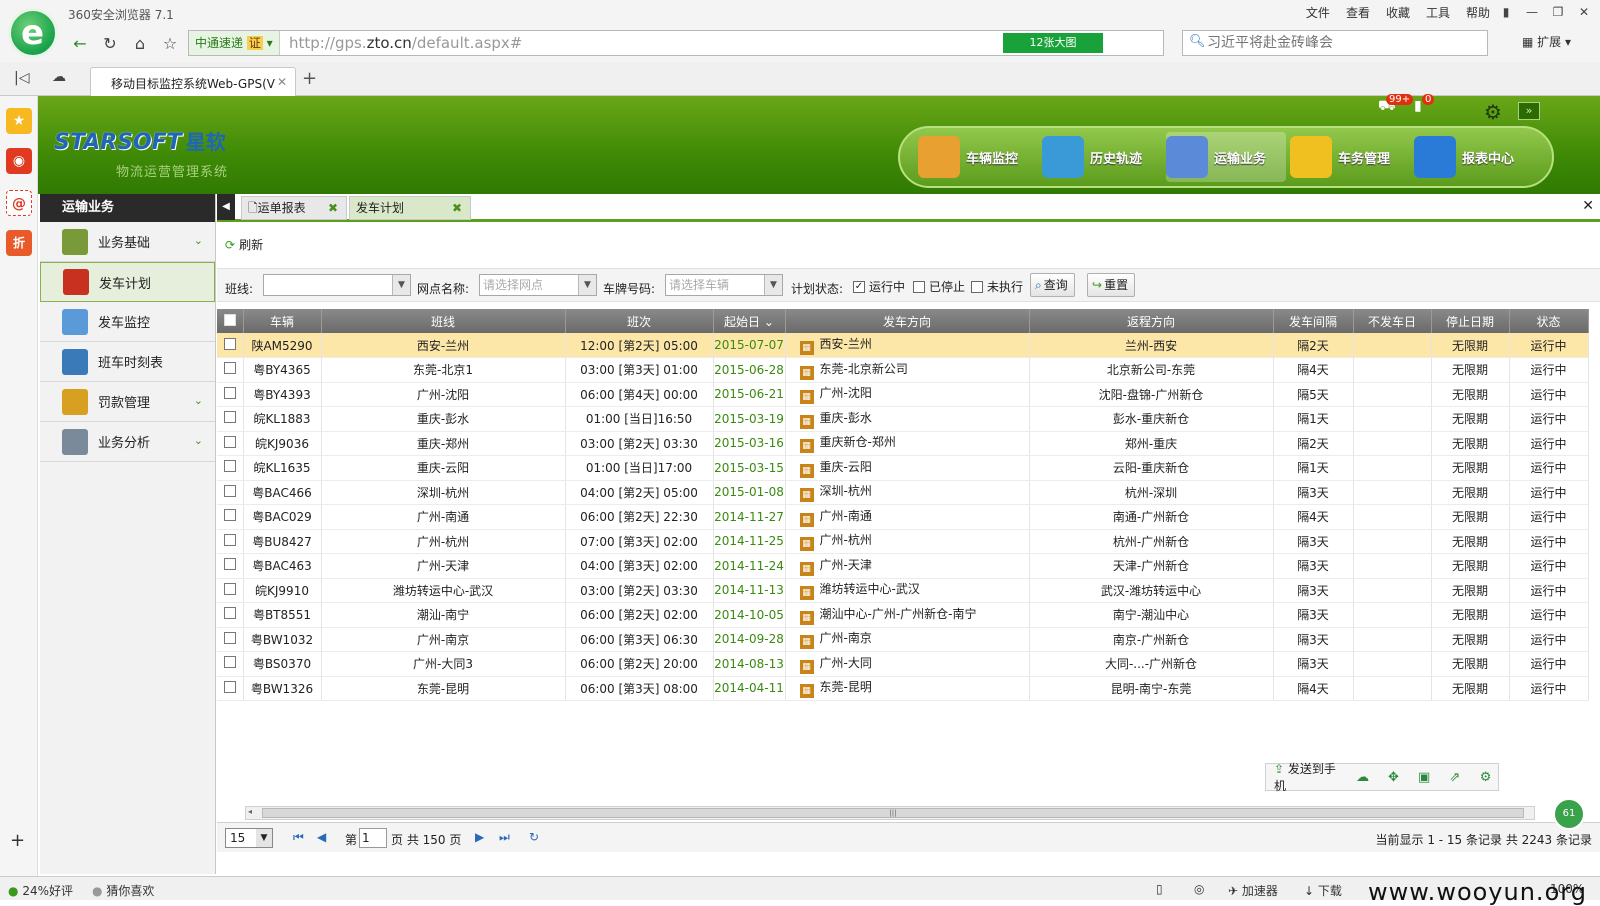 Image resolution: width=1600 pixels, height=906 pixels. I want to click on discount-icon: 折, so click(19, 243).